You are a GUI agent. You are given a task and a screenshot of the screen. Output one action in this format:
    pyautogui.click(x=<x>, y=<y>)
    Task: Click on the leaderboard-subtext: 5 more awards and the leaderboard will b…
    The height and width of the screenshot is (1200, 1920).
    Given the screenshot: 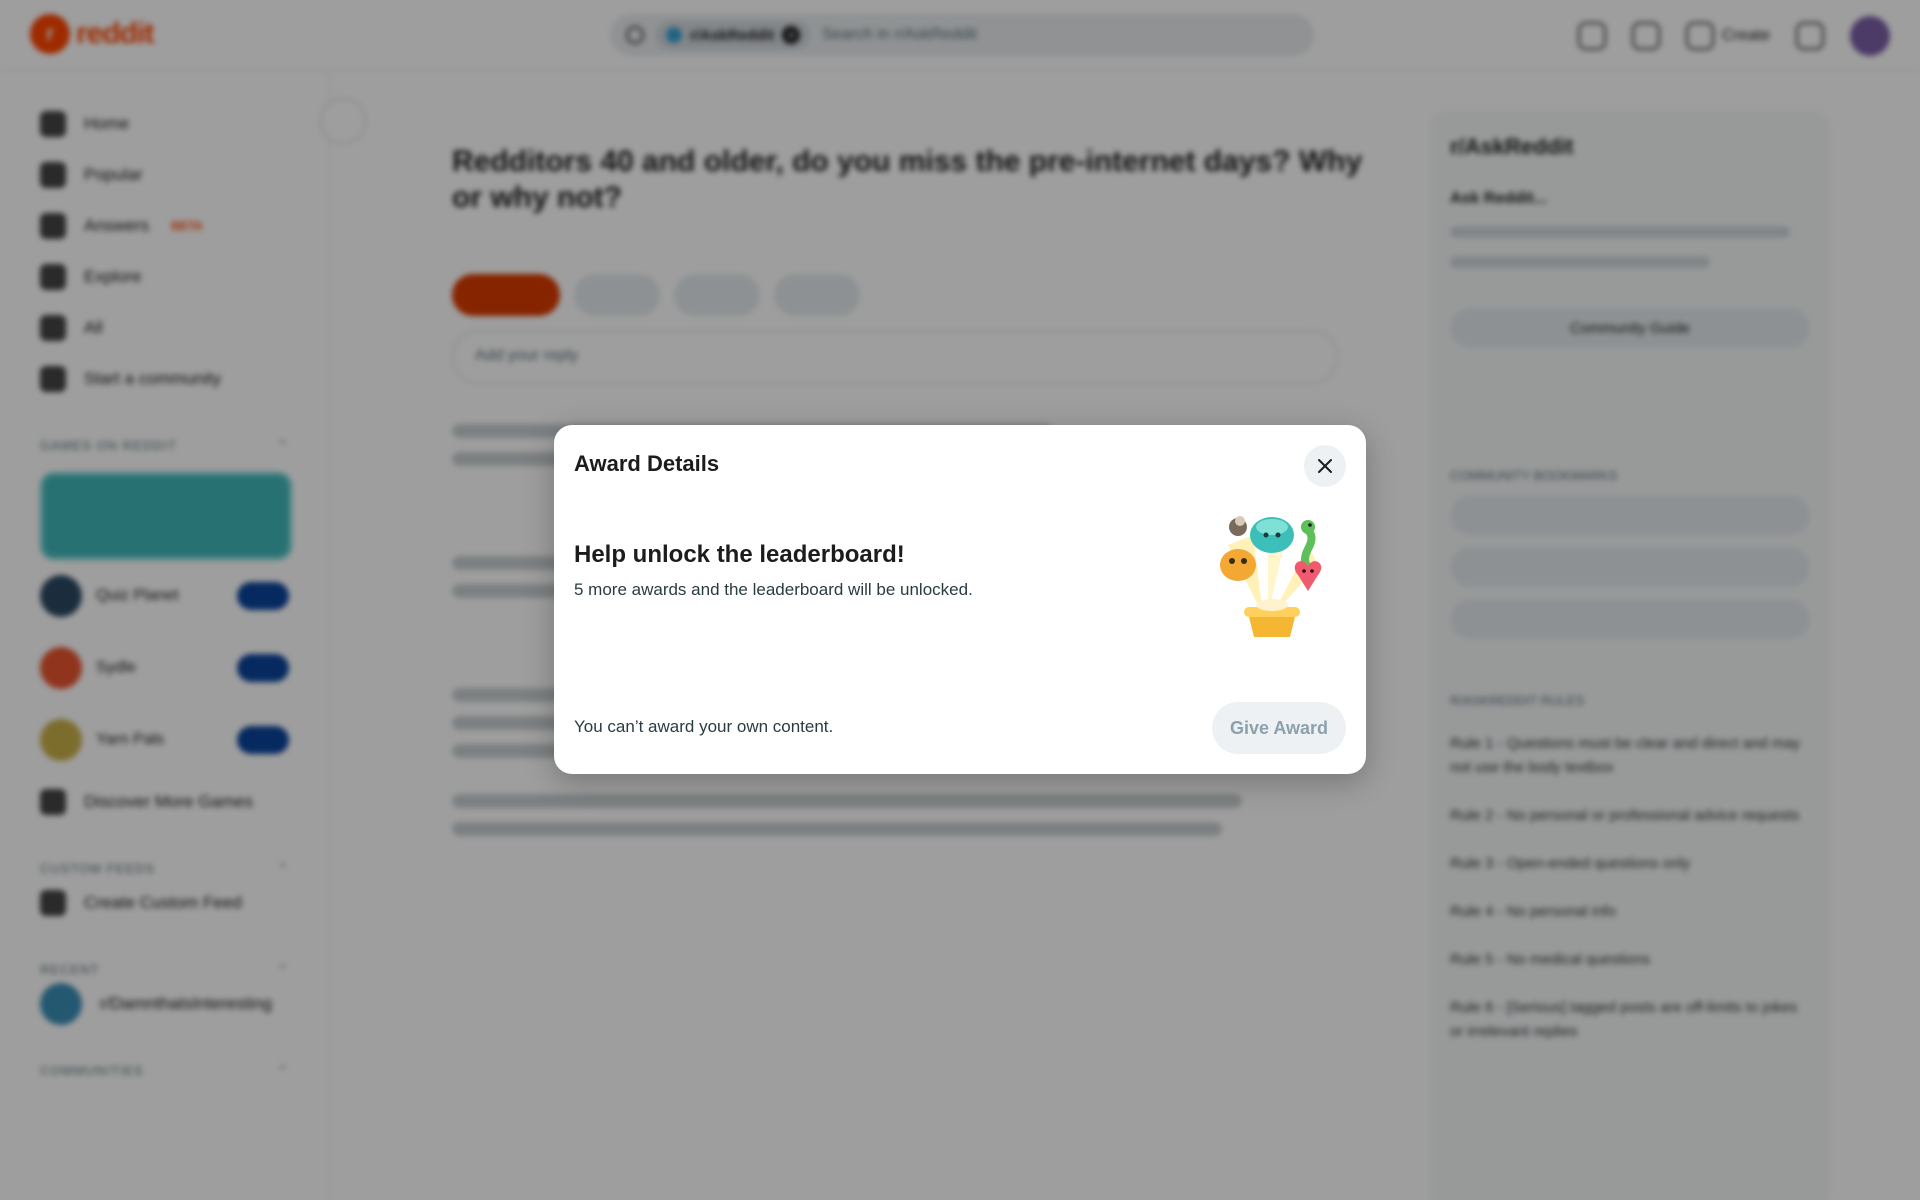 What is the action you would take?
    pyautogui.click(x=773, y=589)
    